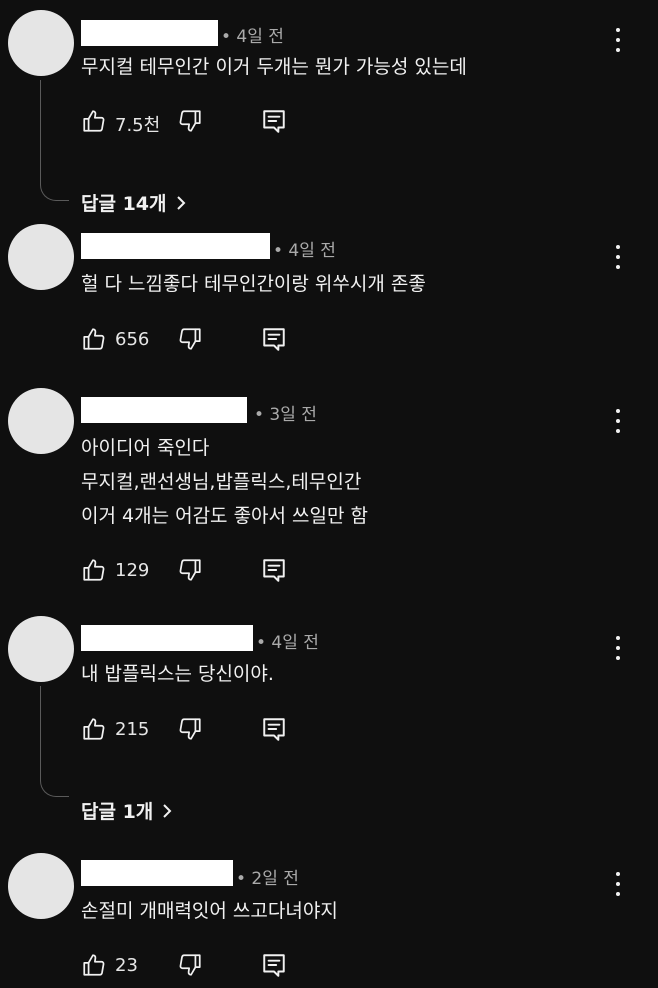 The width and height of the screenshot is (658, 988). I want to click on comment-text-line: 아이디어 죽인다, so click(145, 448).